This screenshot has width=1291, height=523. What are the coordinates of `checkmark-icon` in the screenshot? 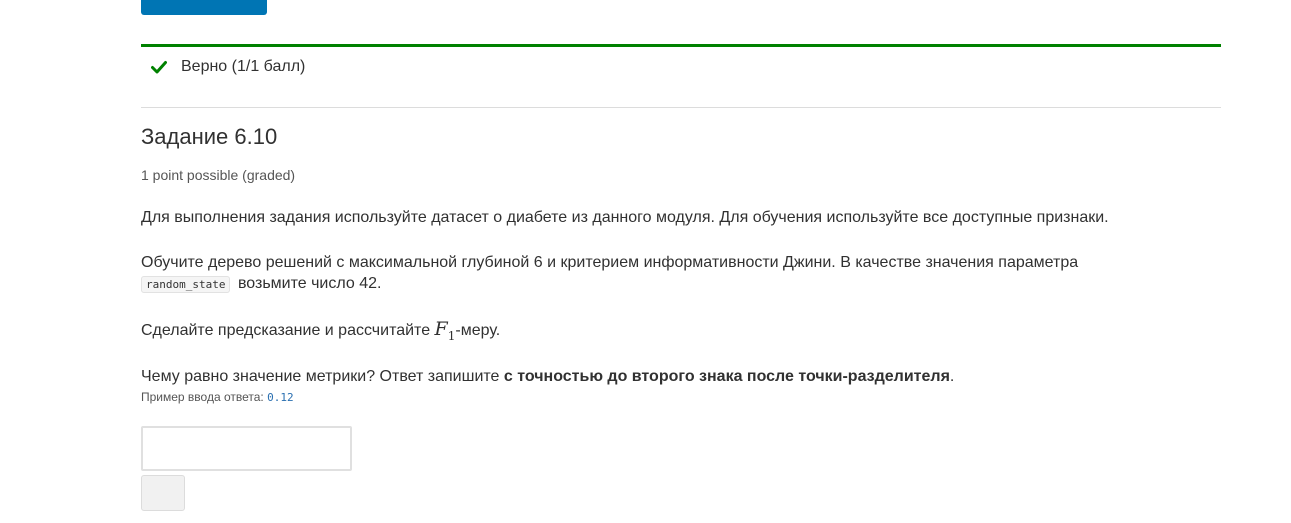 It's located at (159, 67).